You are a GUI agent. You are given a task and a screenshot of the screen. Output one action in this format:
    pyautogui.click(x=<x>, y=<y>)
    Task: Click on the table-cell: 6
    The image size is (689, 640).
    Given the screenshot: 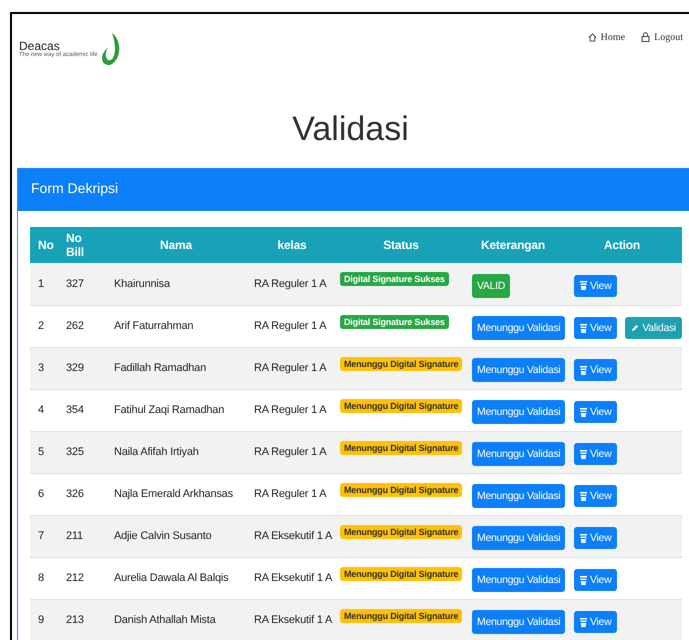 What is the action you would take?
    pyautogui.click(x=44, y=494)
    